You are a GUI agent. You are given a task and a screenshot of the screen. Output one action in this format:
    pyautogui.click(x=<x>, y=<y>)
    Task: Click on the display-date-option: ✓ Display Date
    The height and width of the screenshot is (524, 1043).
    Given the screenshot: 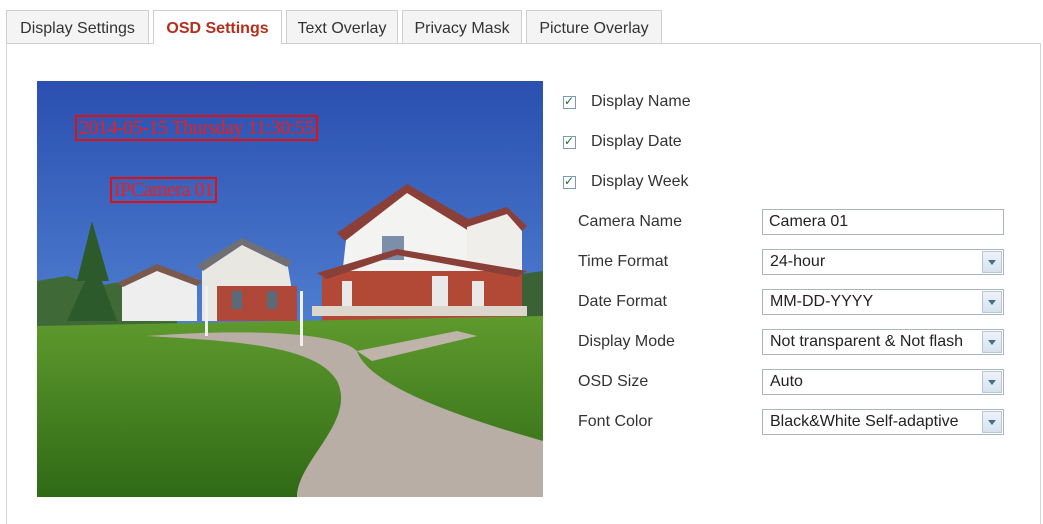 What is the action you would take?
    pyautogui.click(x=622, y=142)
    